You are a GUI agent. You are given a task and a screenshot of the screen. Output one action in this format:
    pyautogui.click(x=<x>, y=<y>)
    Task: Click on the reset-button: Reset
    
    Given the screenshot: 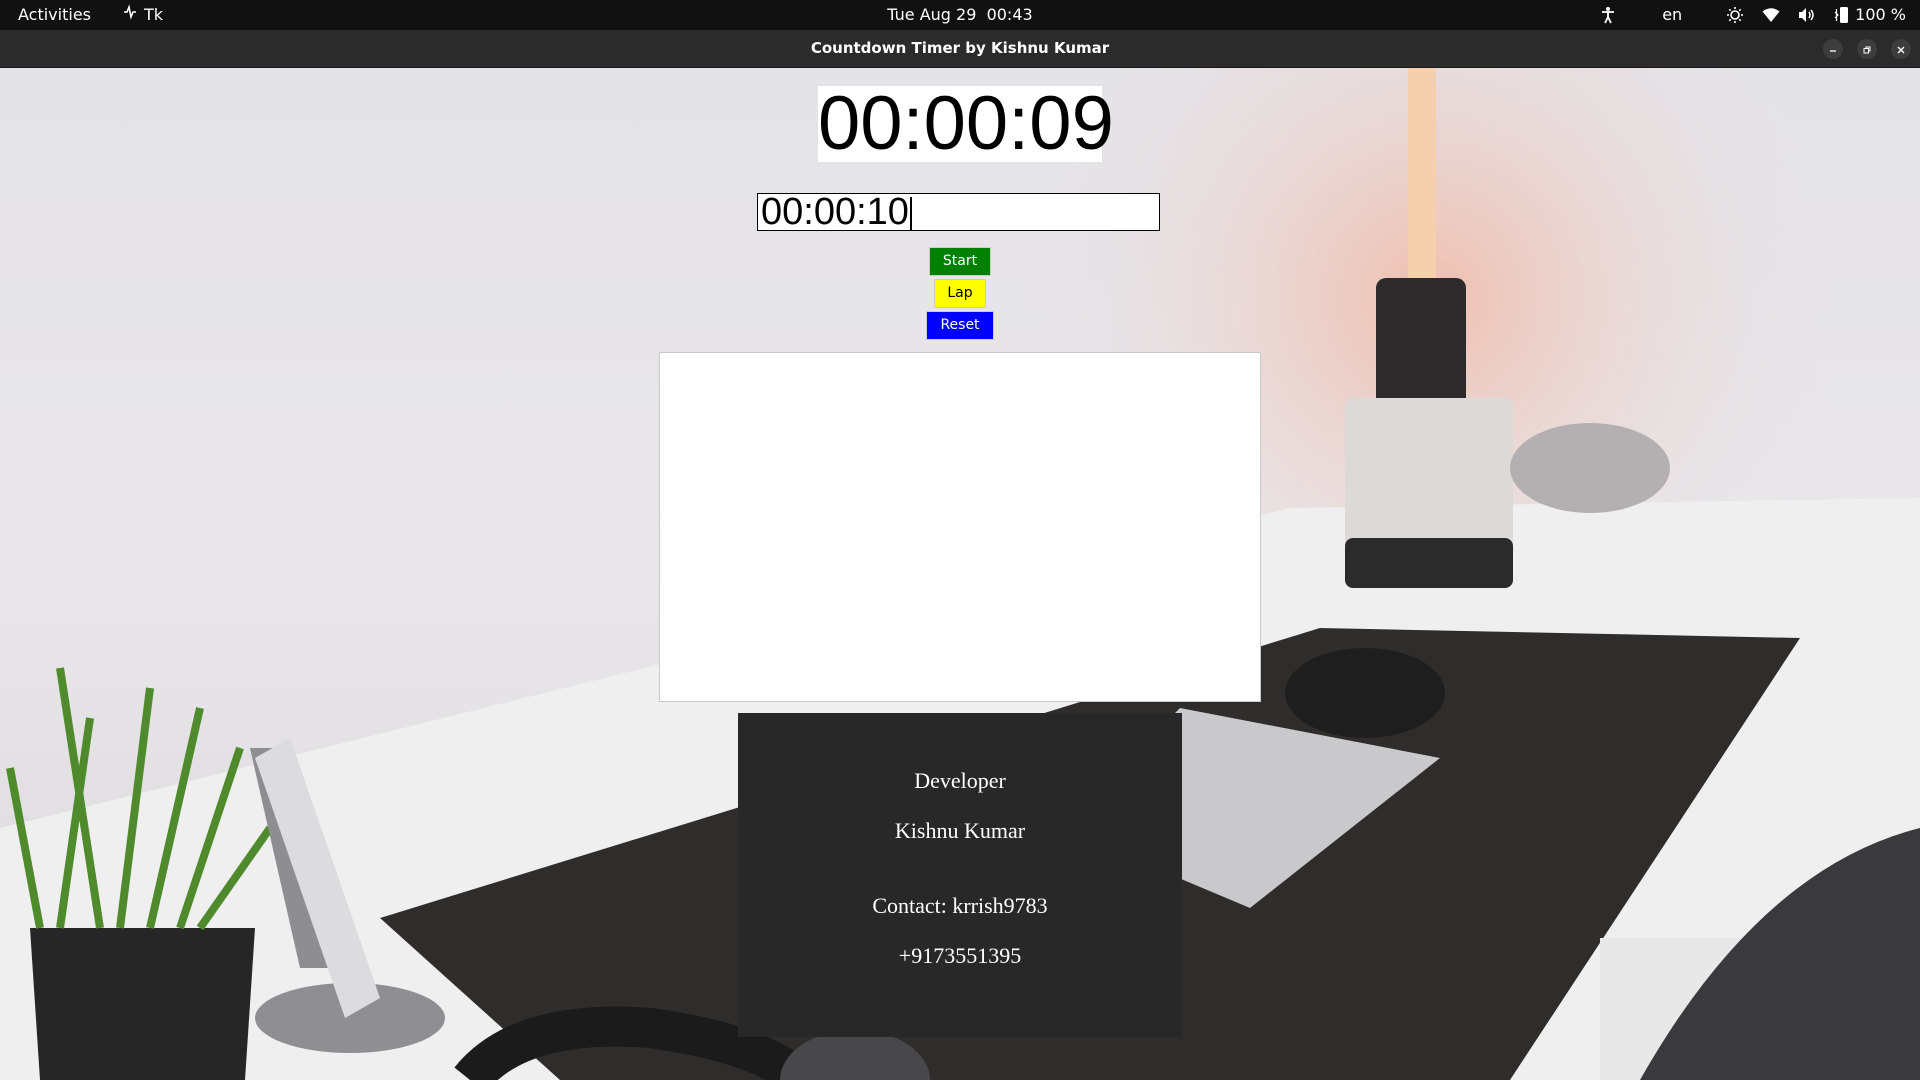 What is the action you would take?
    pyautogui.click(x=960, y=325)
    